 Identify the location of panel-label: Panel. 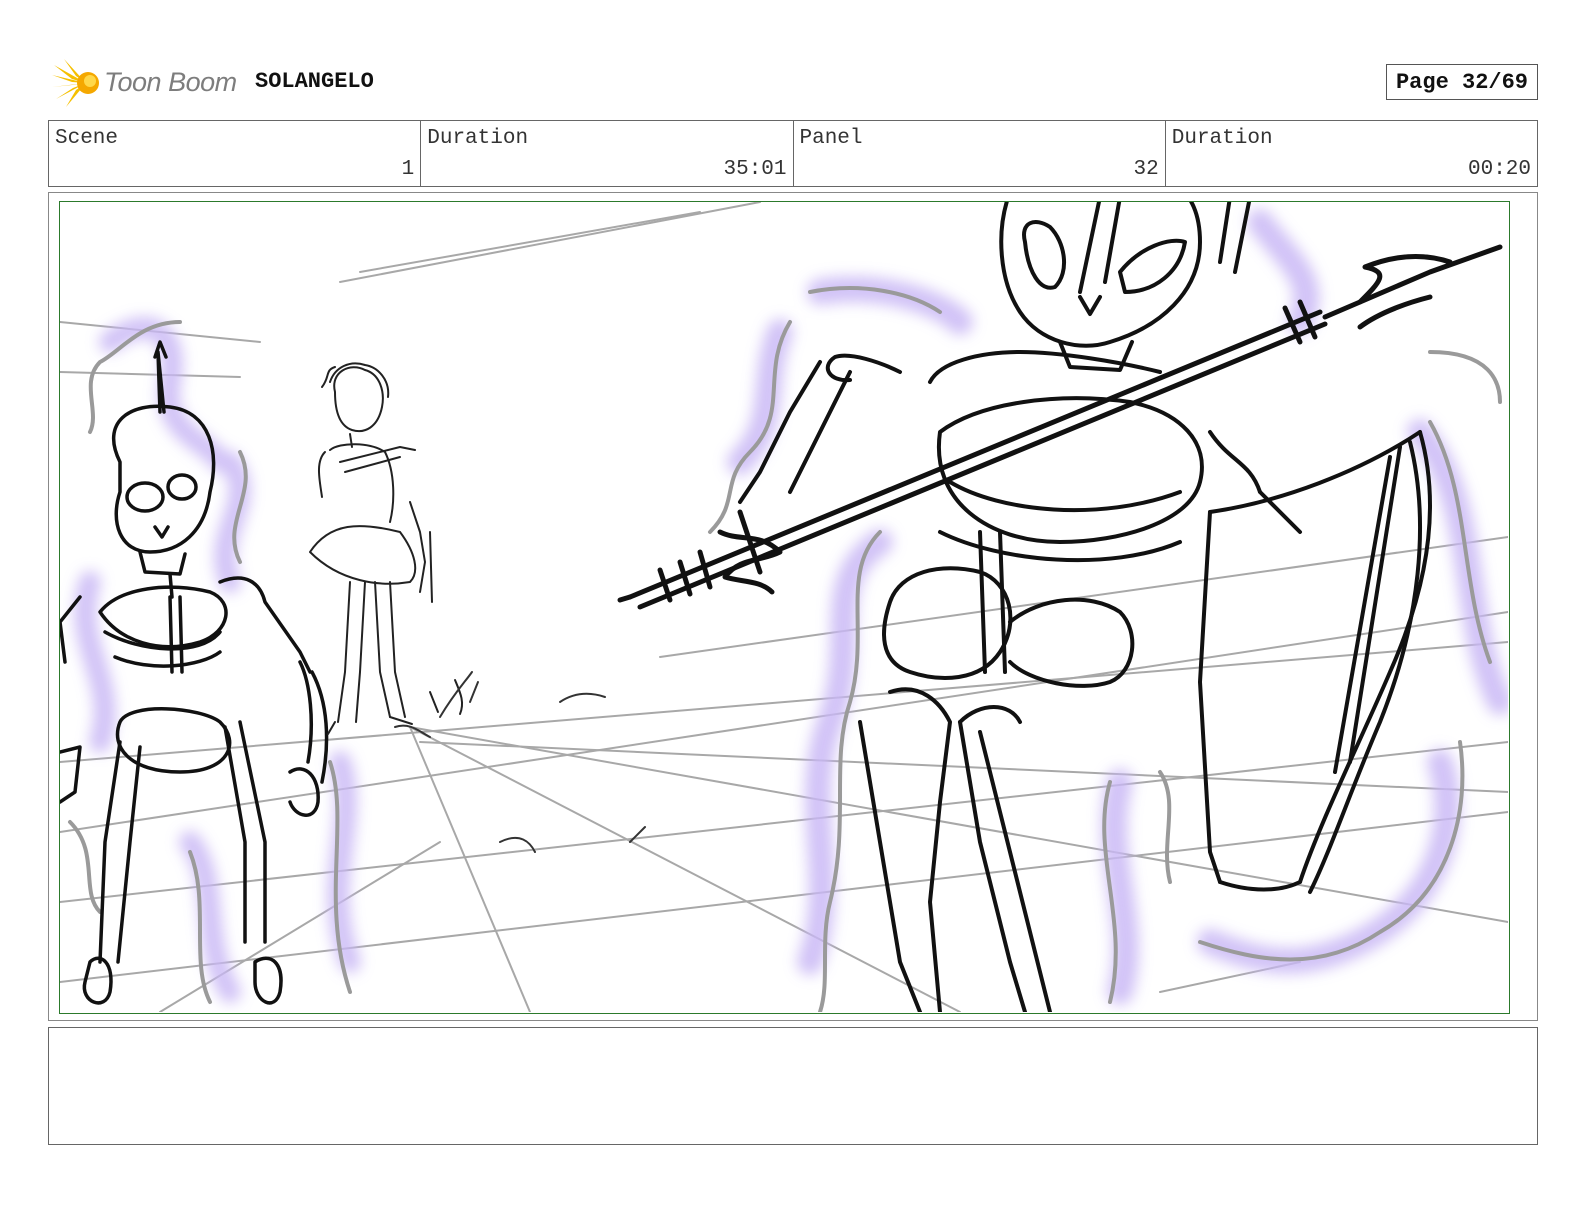
(831, 138).